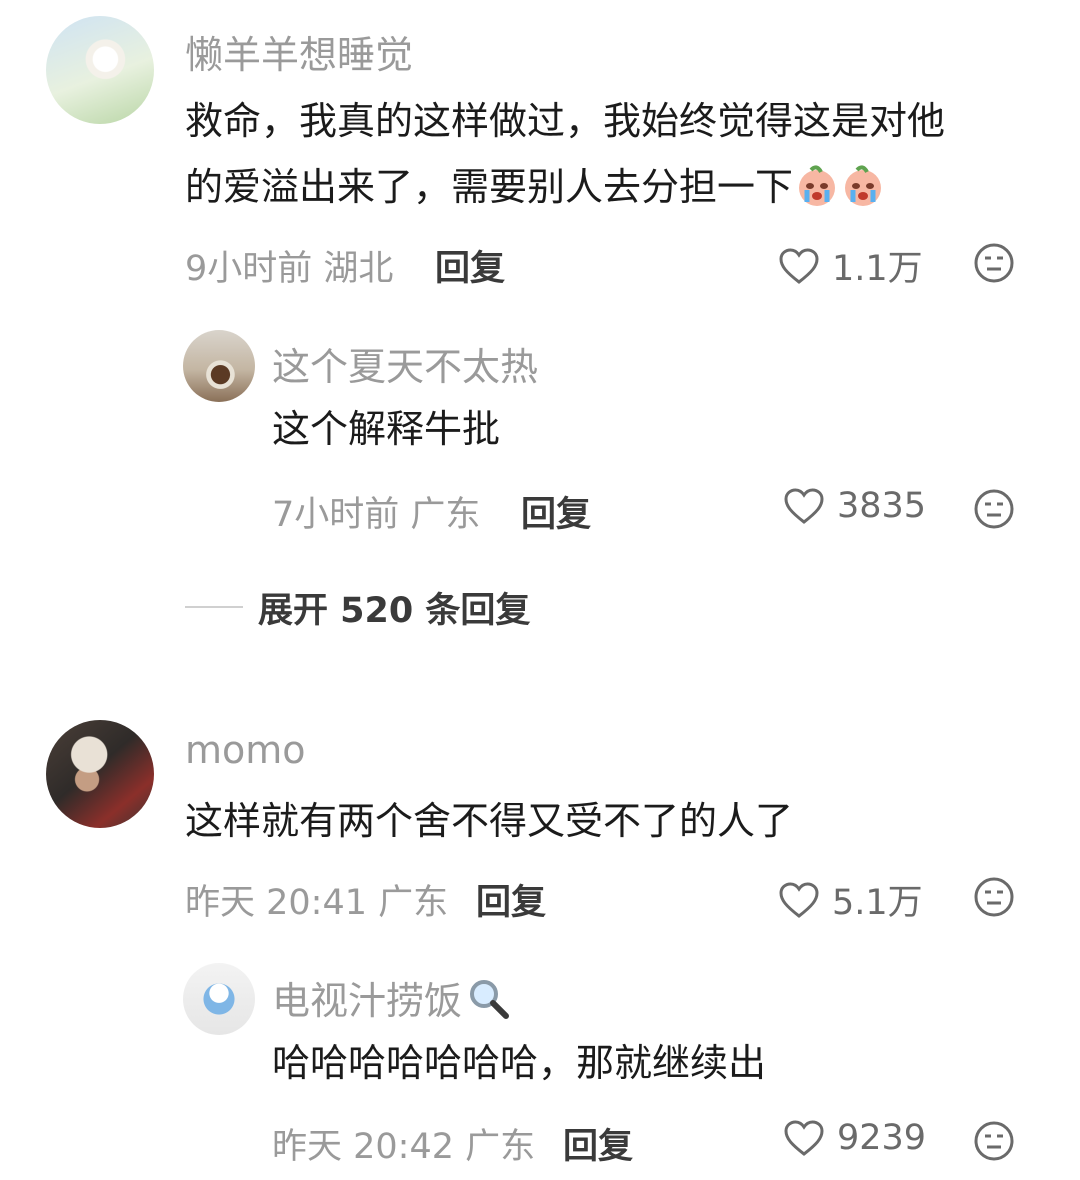  I want to click on like-button: 5.1万, so click(850, 899).